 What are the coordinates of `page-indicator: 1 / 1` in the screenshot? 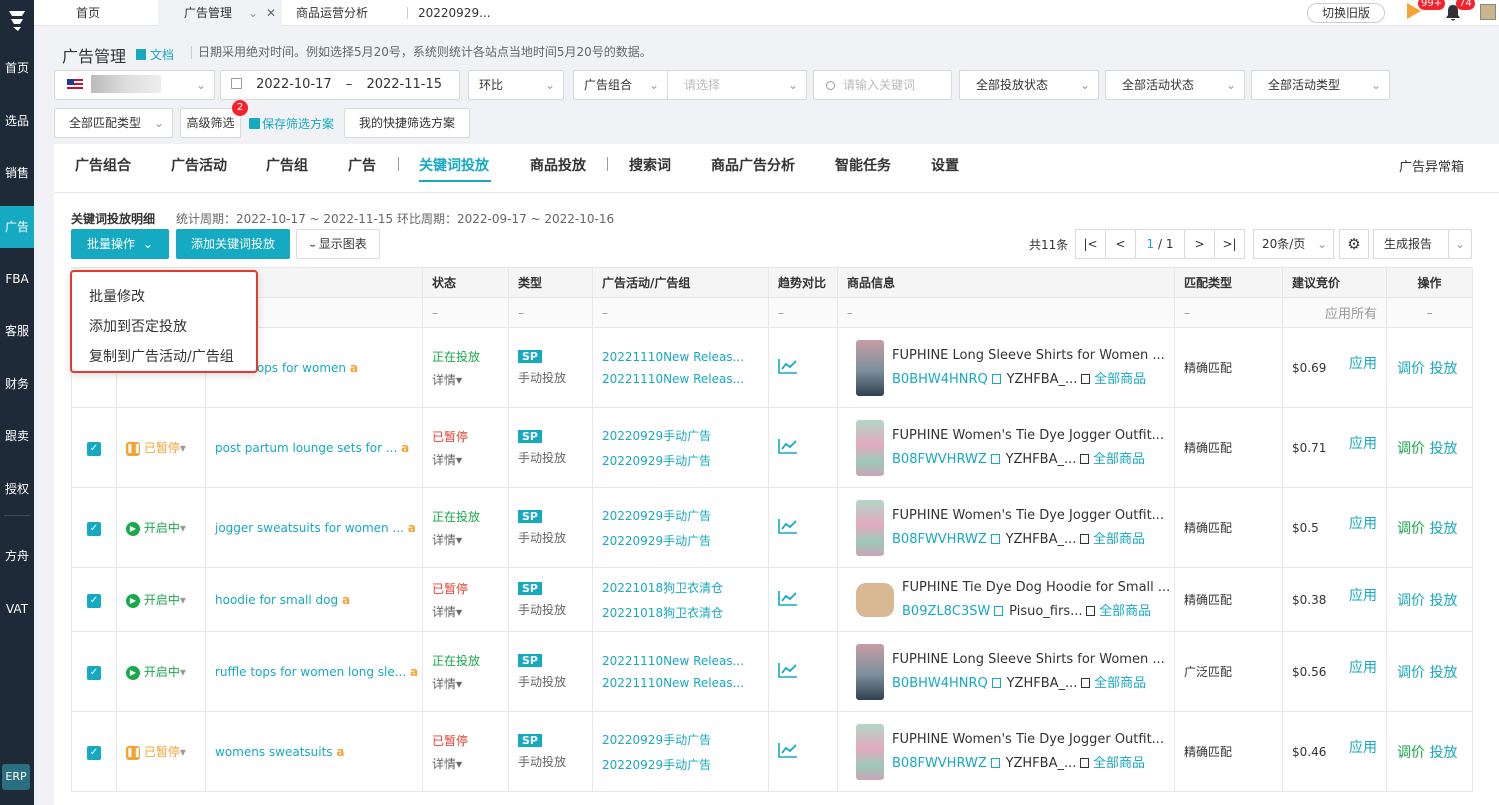 It's located at (1160, 244).